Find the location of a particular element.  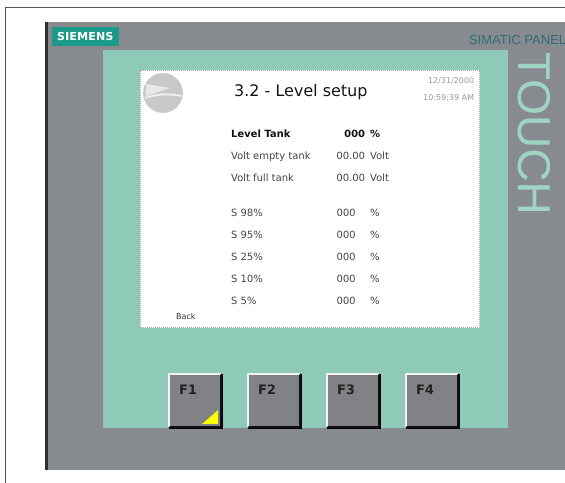

touch-label: TOUCH is located at coordinates (534, 133).